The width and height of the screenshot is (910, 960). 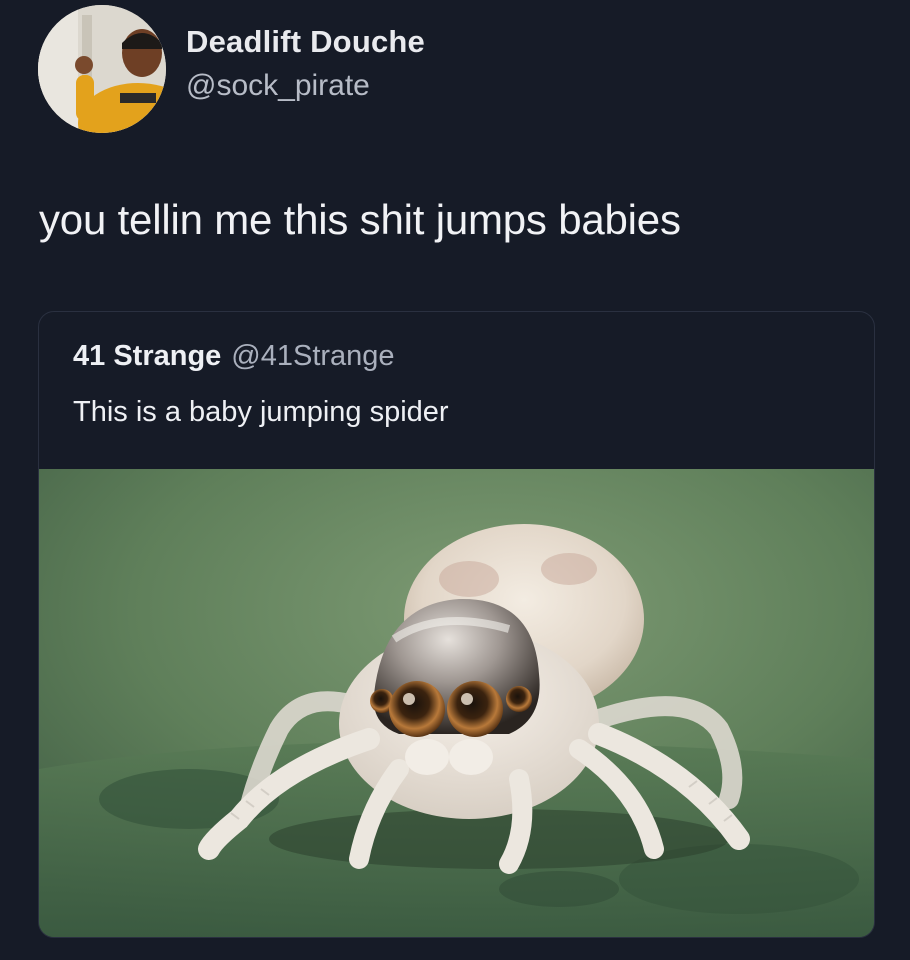 I want to click on author-handle: @sock_pirate, so click(x=278, y=86).